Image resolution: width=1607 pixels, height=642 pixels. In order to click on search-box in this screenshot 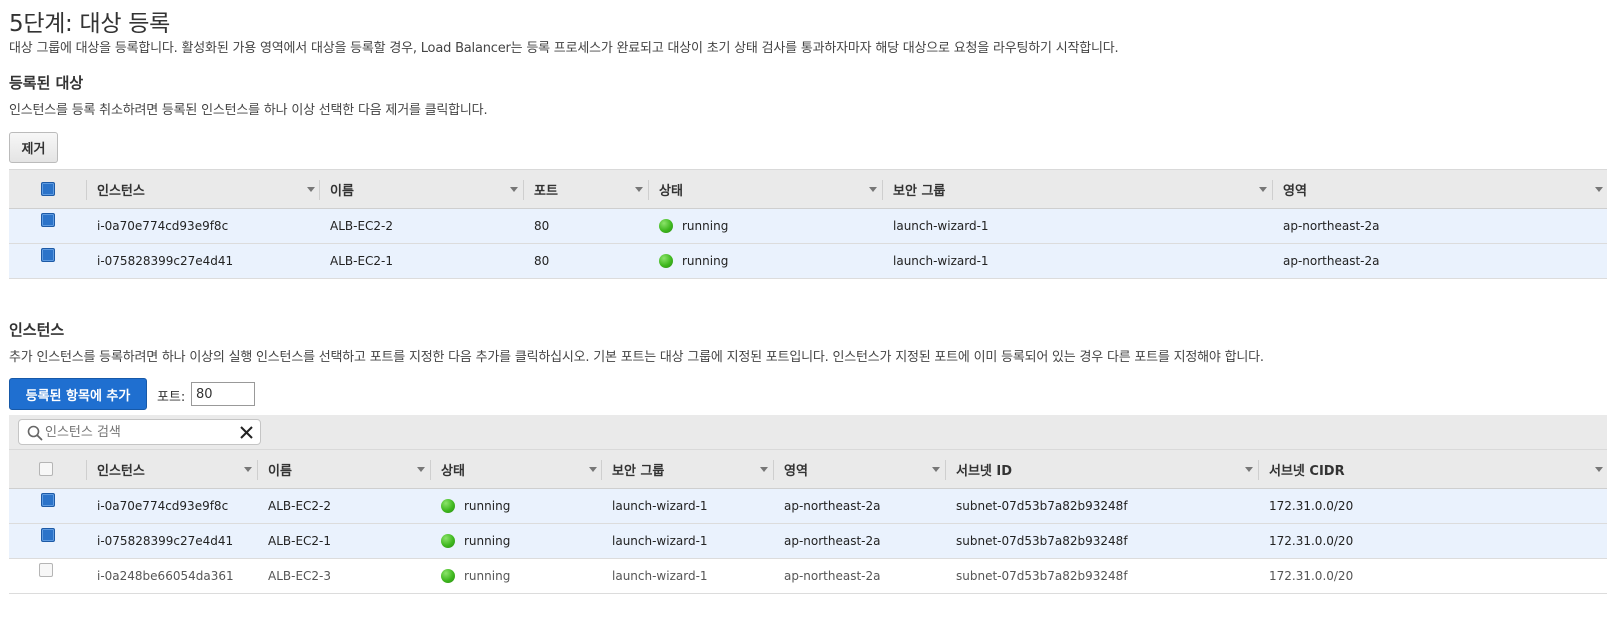, I will do `click(139, 432)`.